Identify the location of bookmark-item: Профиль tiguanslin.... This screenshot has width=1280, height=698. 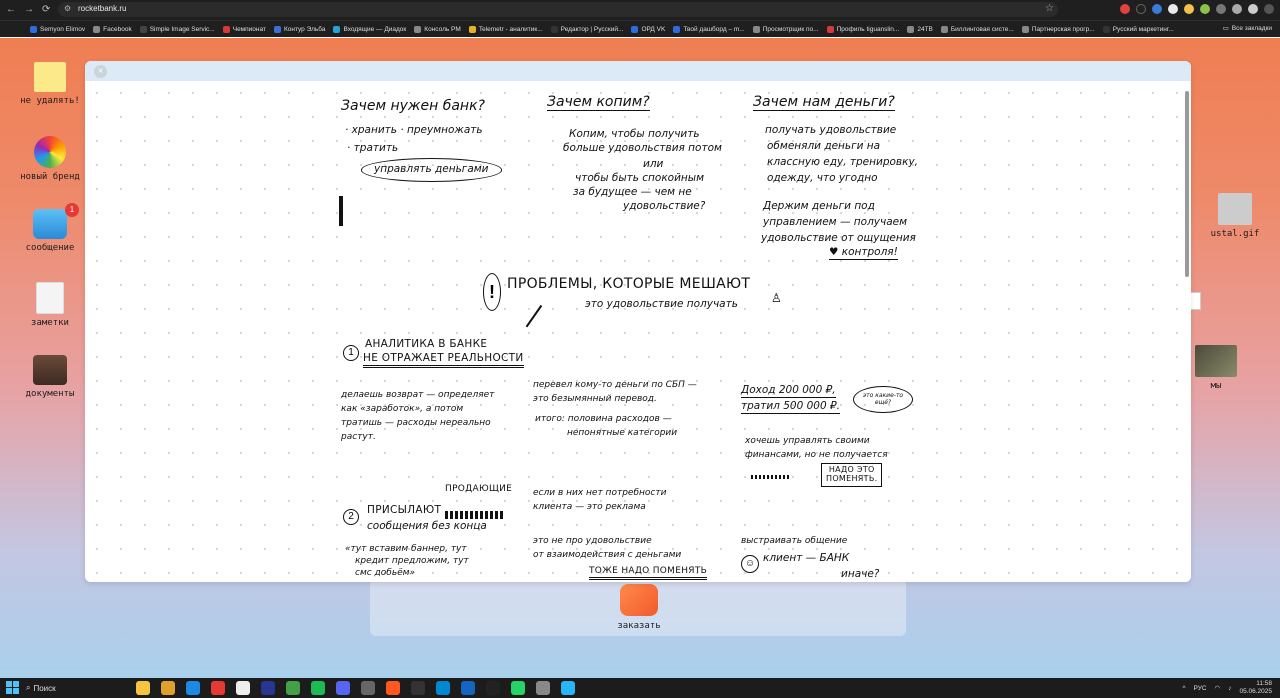
(862, 29).